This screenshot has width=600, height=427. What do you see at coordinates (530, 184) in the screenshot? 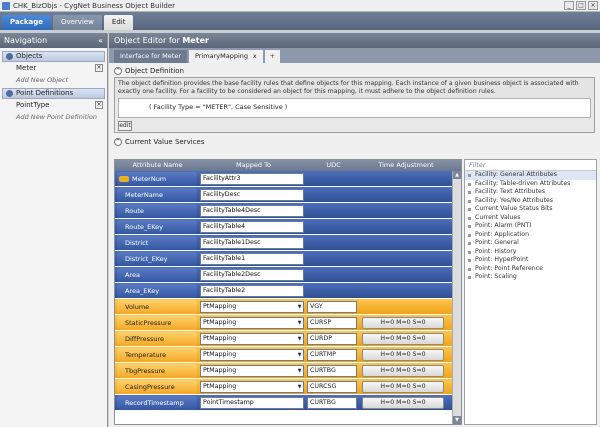
I see `list-item: Facility: Table-driven Attributes` at bounding box center [530, 184].